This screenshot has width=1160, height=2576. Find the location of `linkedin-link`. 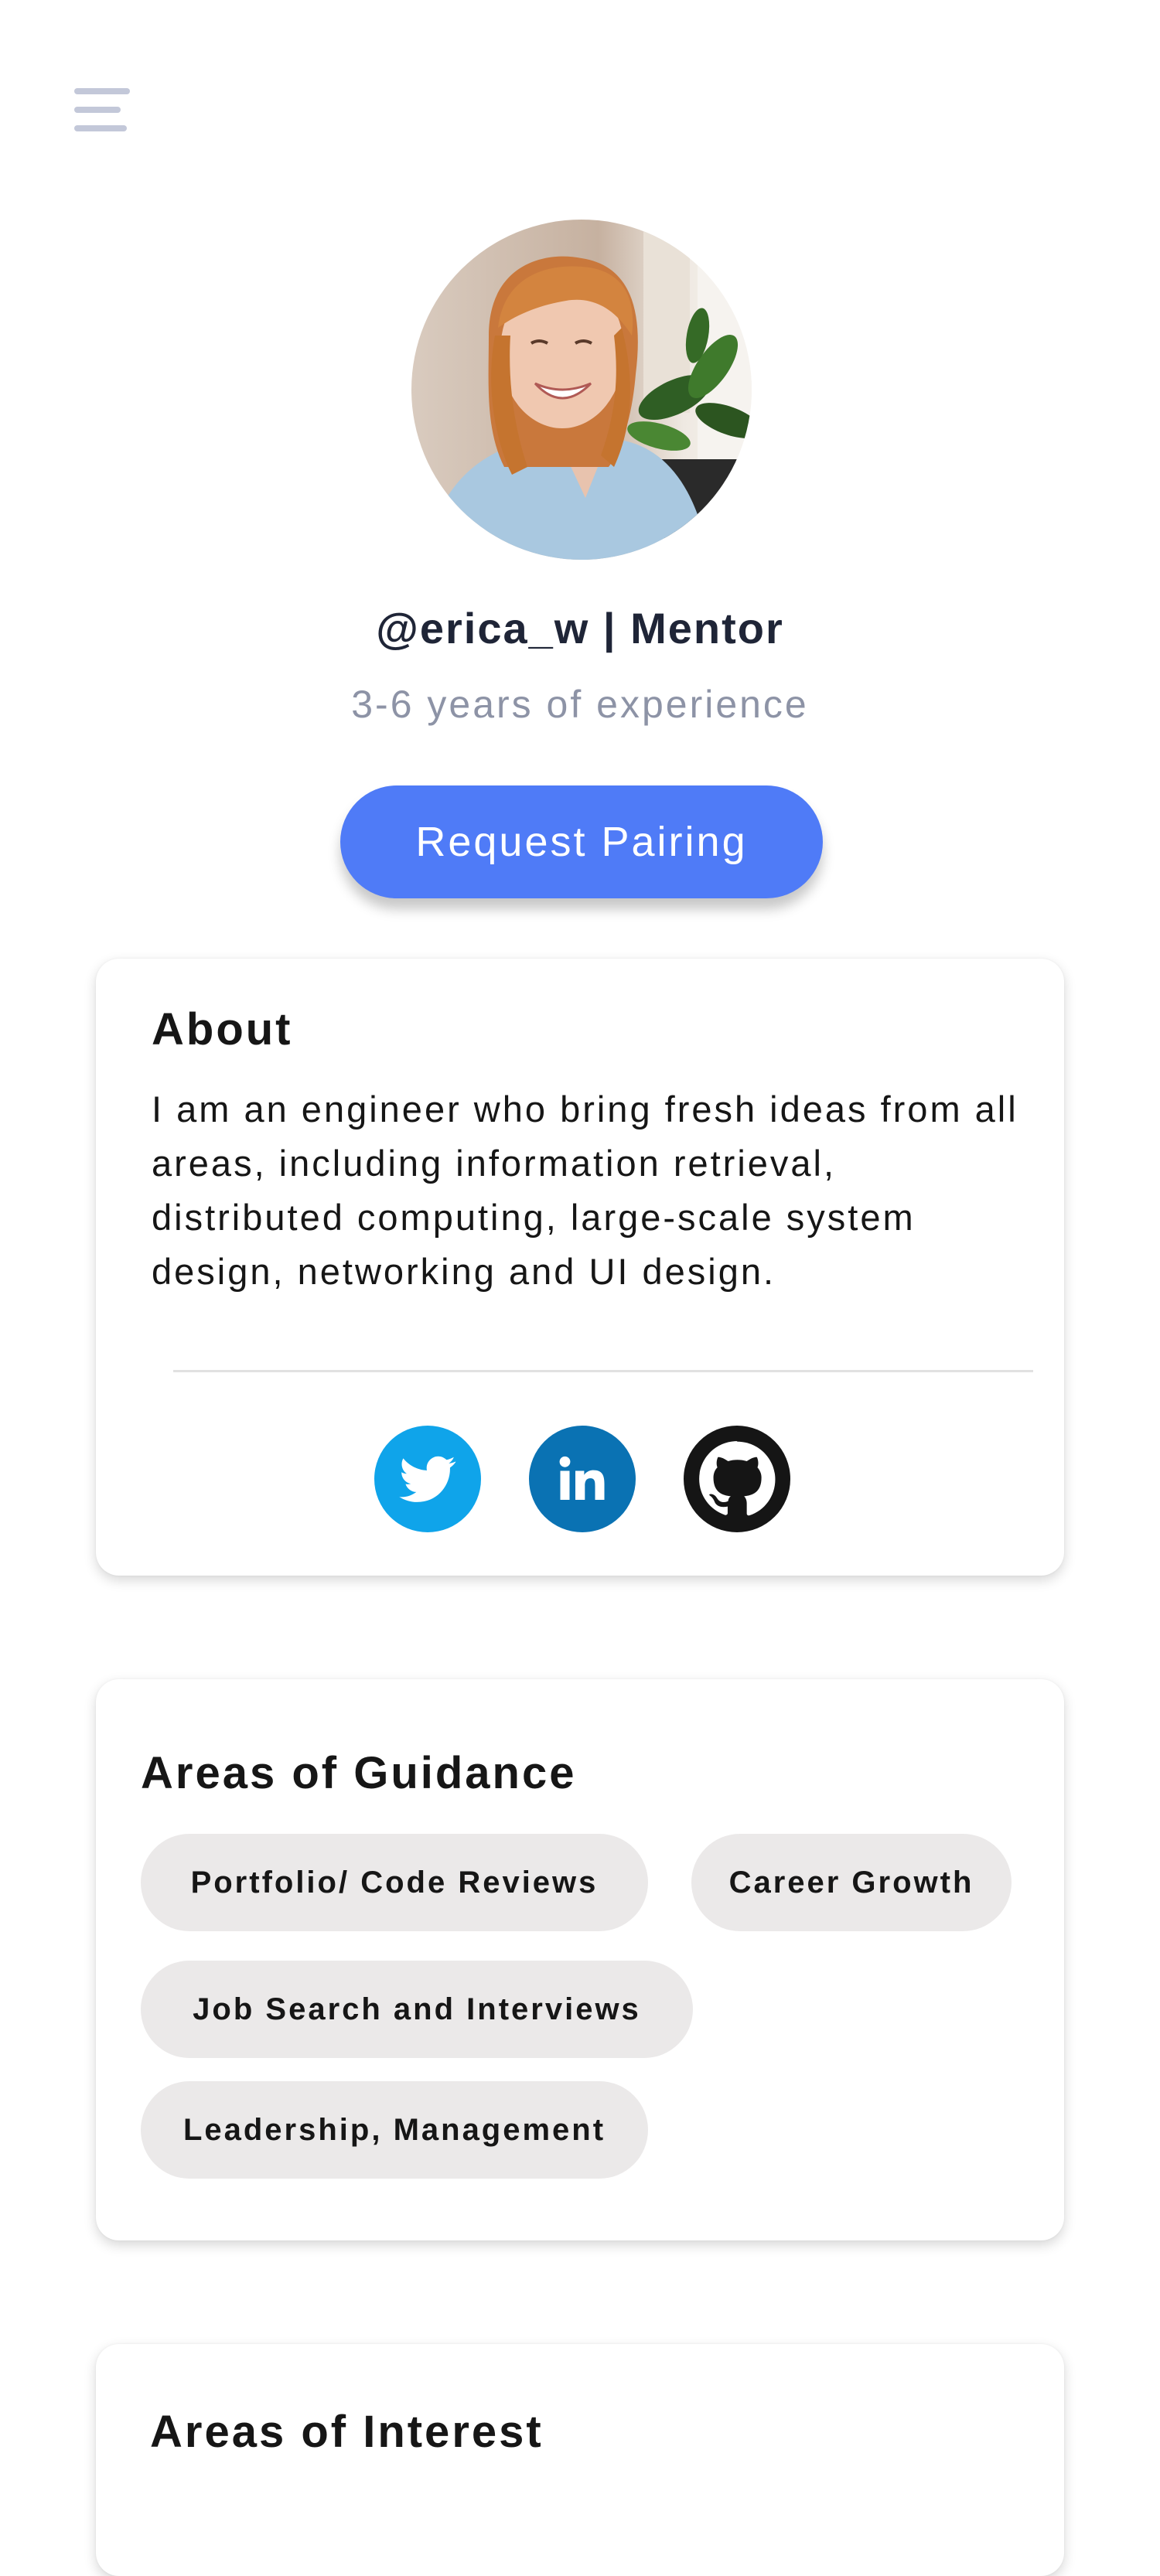

linkedin-link is located at coordinates (582, 1479).